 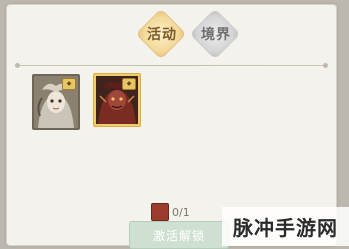 I want to click on divider, so click(x=171, y=65).